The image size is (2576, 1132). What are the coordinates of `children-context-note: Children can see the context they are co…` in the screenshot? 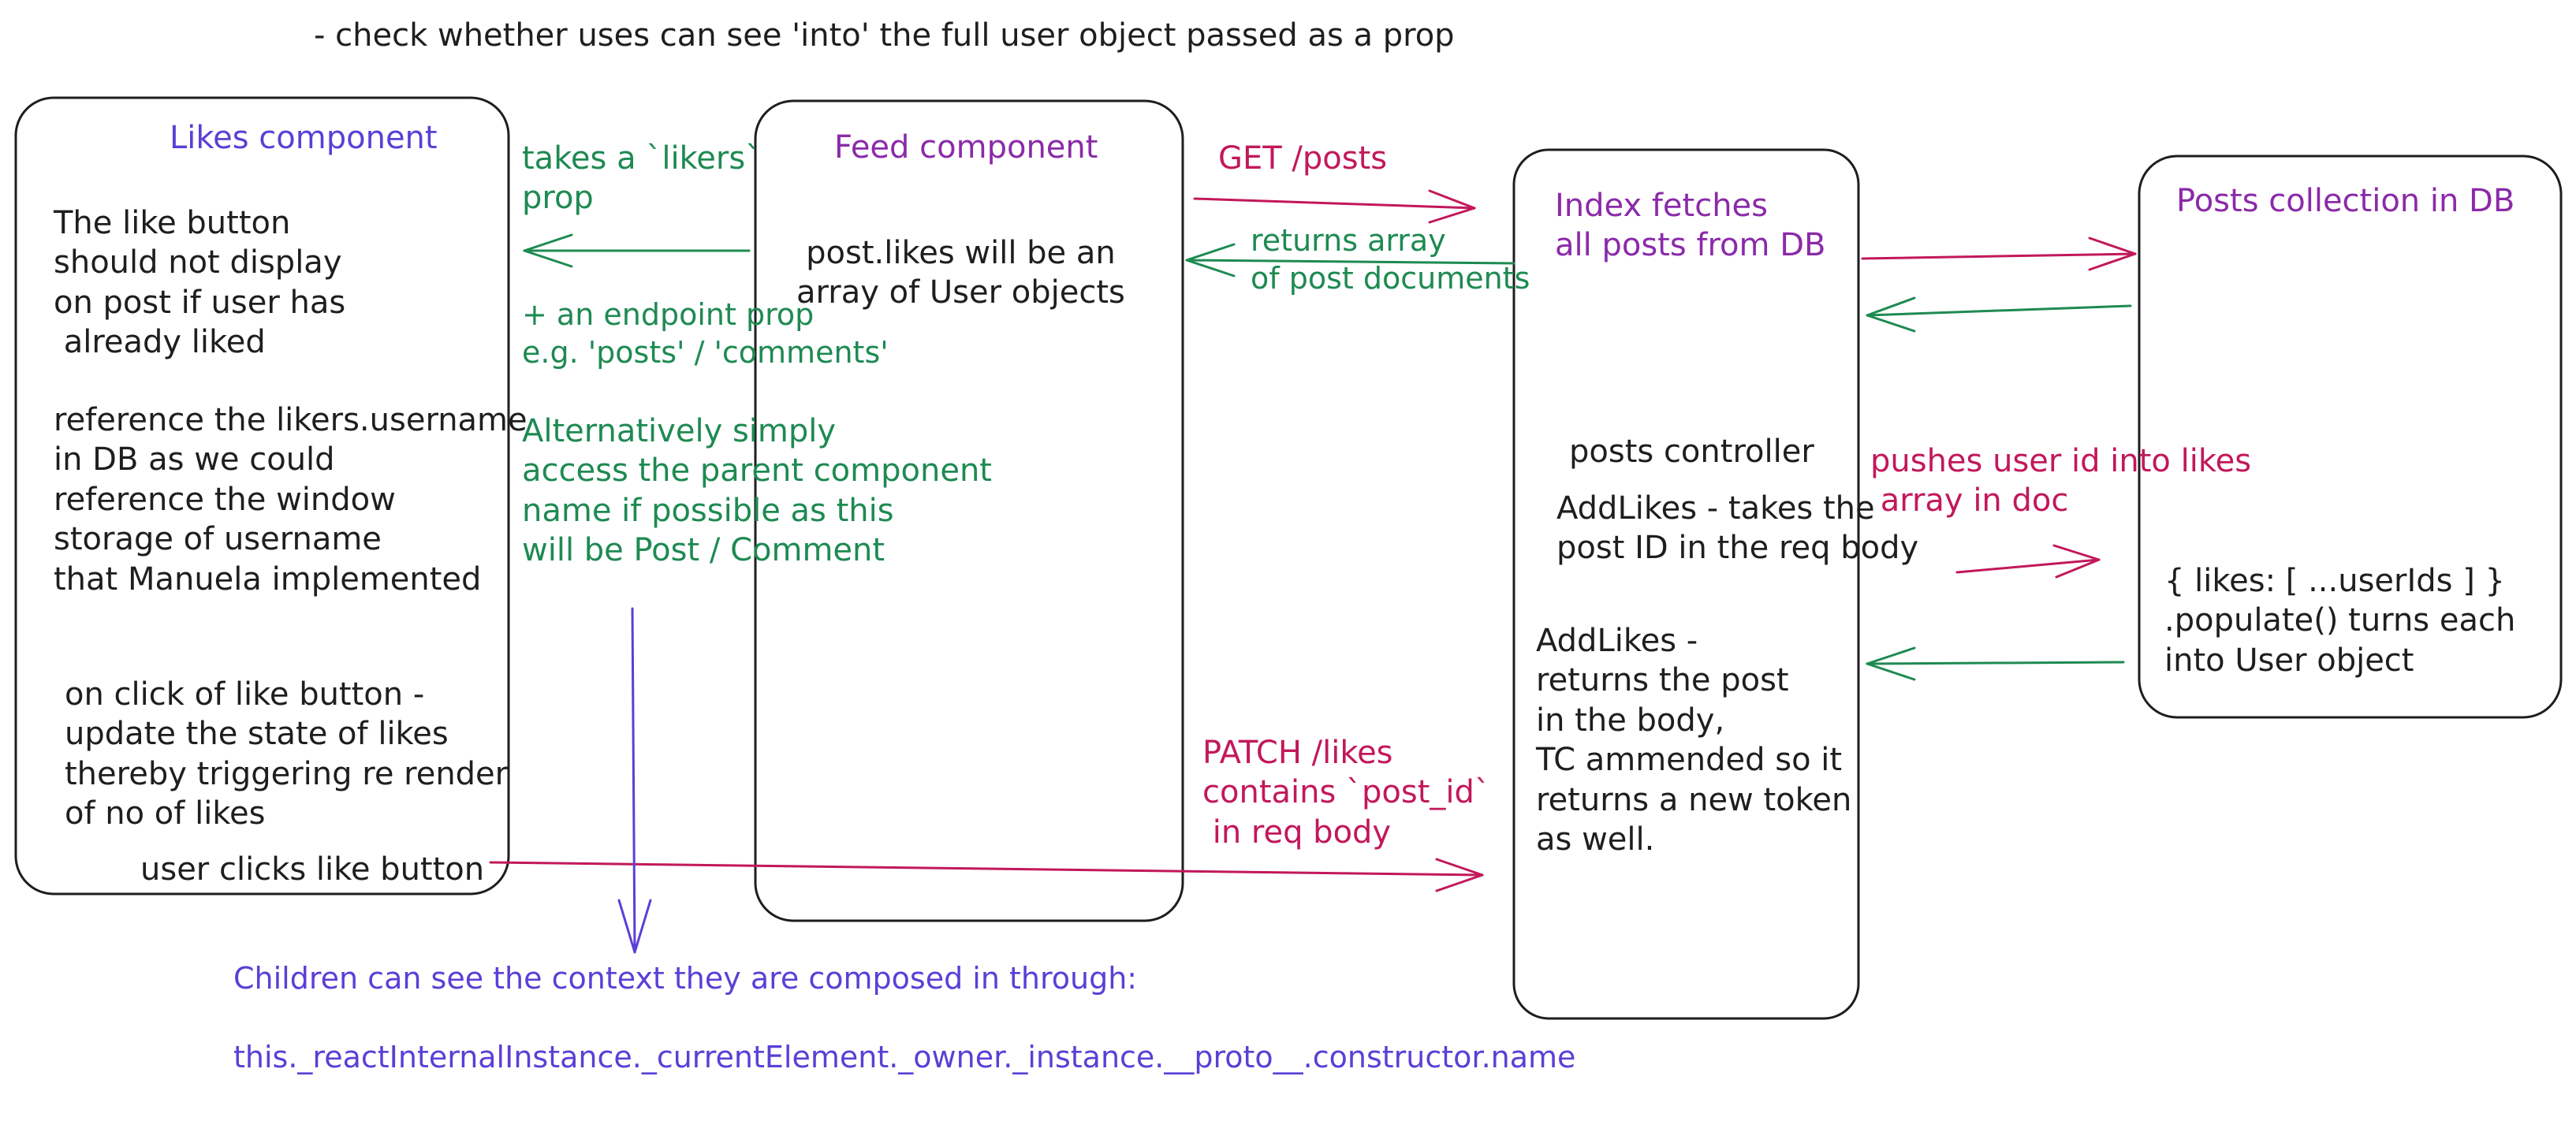 It's located at (686, 978).